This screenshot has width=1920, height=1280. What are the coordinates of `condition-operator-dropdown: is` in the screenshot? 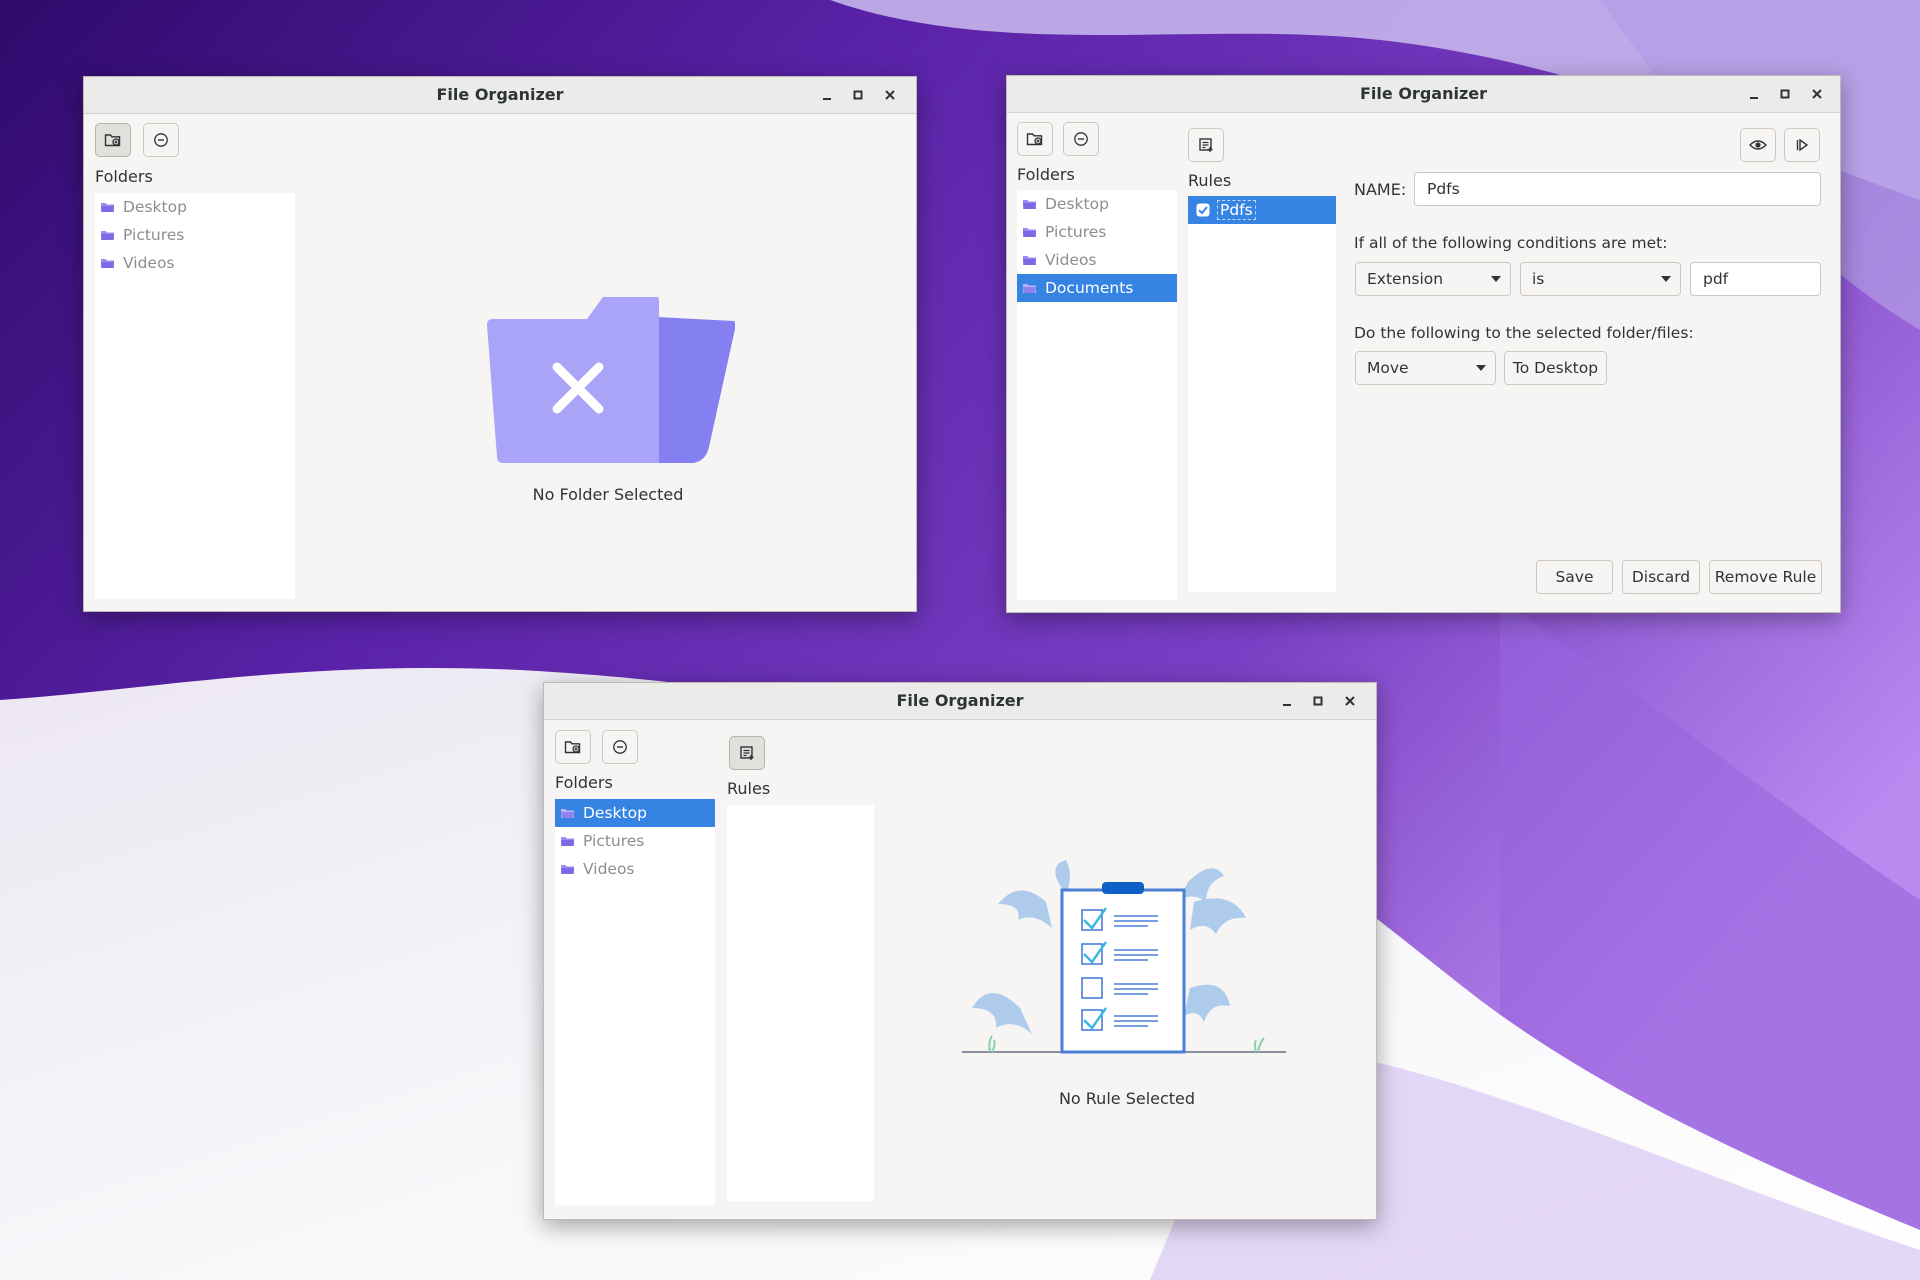 It's located at (1600, 279).